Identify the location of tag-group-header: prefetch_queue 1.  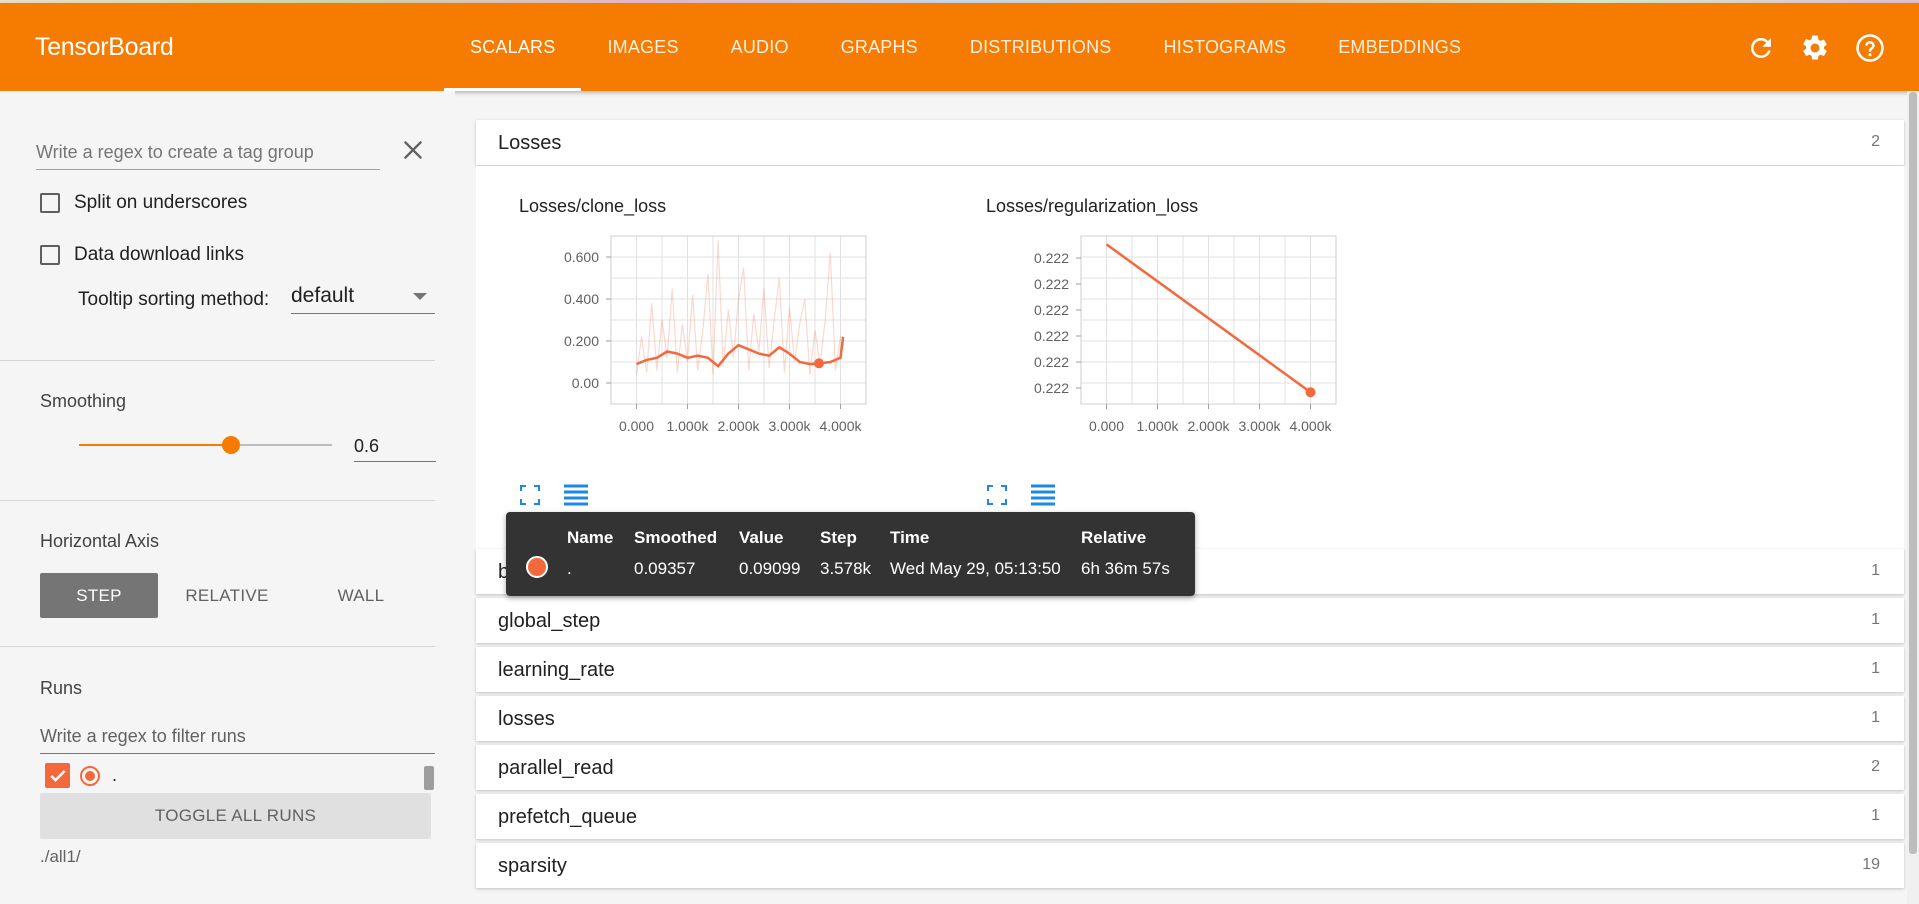
(1190, 816).